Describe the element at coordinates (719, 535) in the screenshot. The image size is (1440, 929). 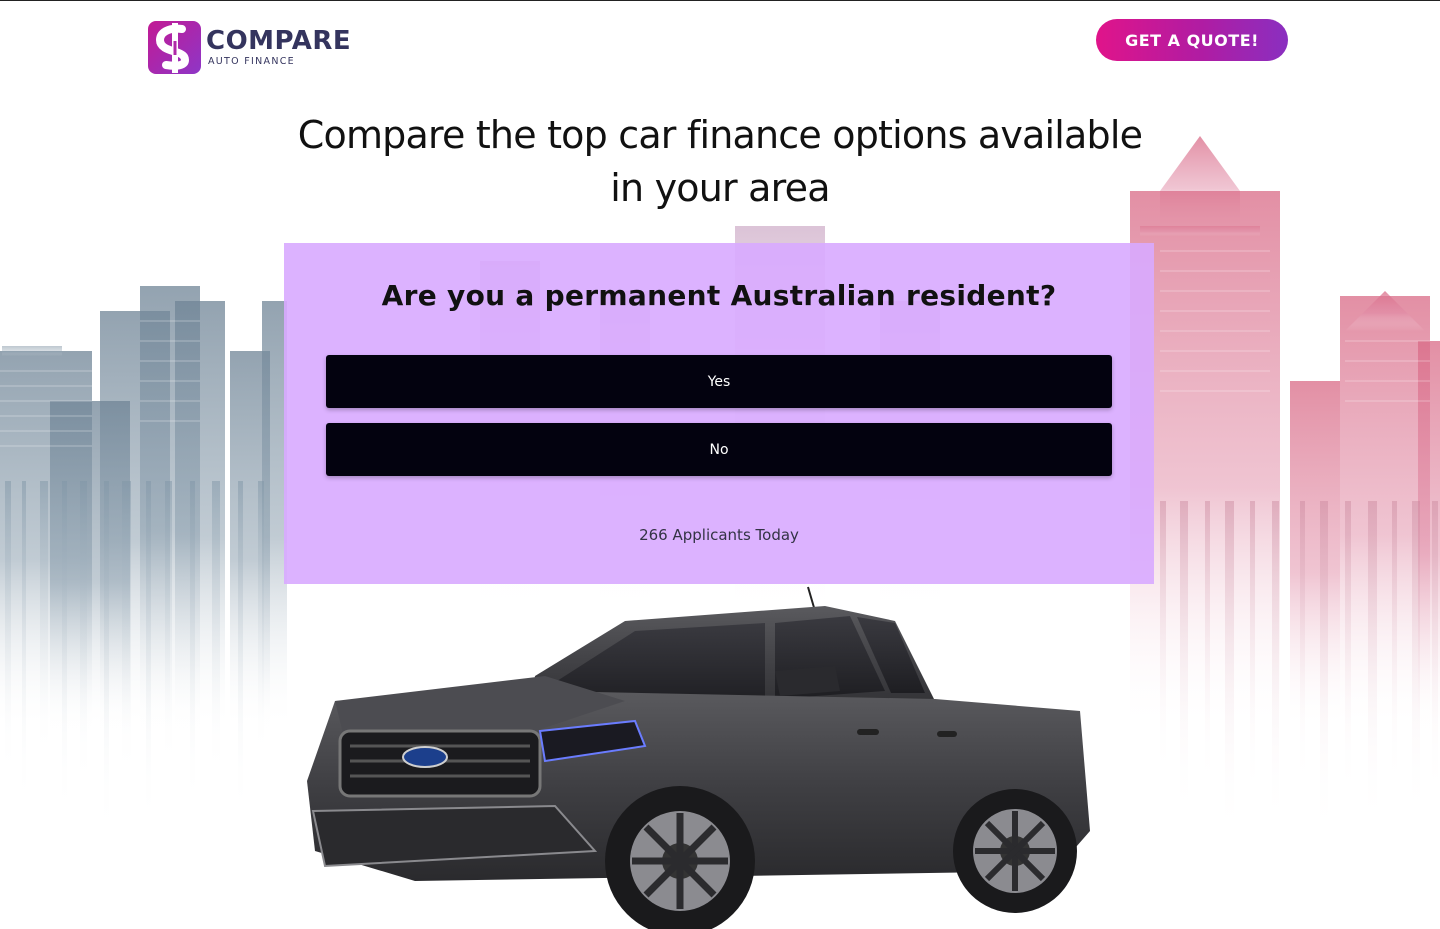
I see `applicants-today-counter: 266 Applicants Today` at that location.